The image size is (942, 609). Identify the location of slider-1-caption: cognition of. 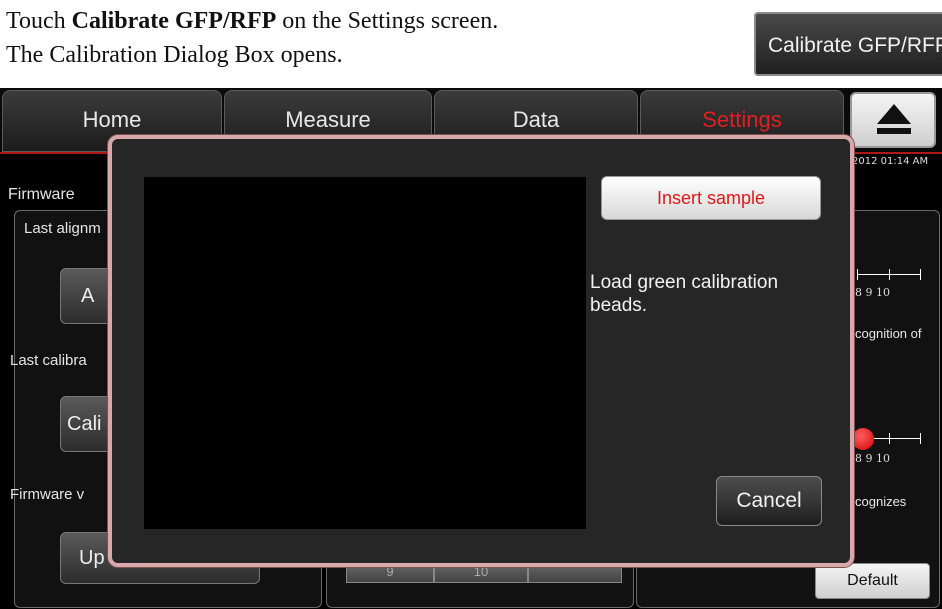
(888, 333).